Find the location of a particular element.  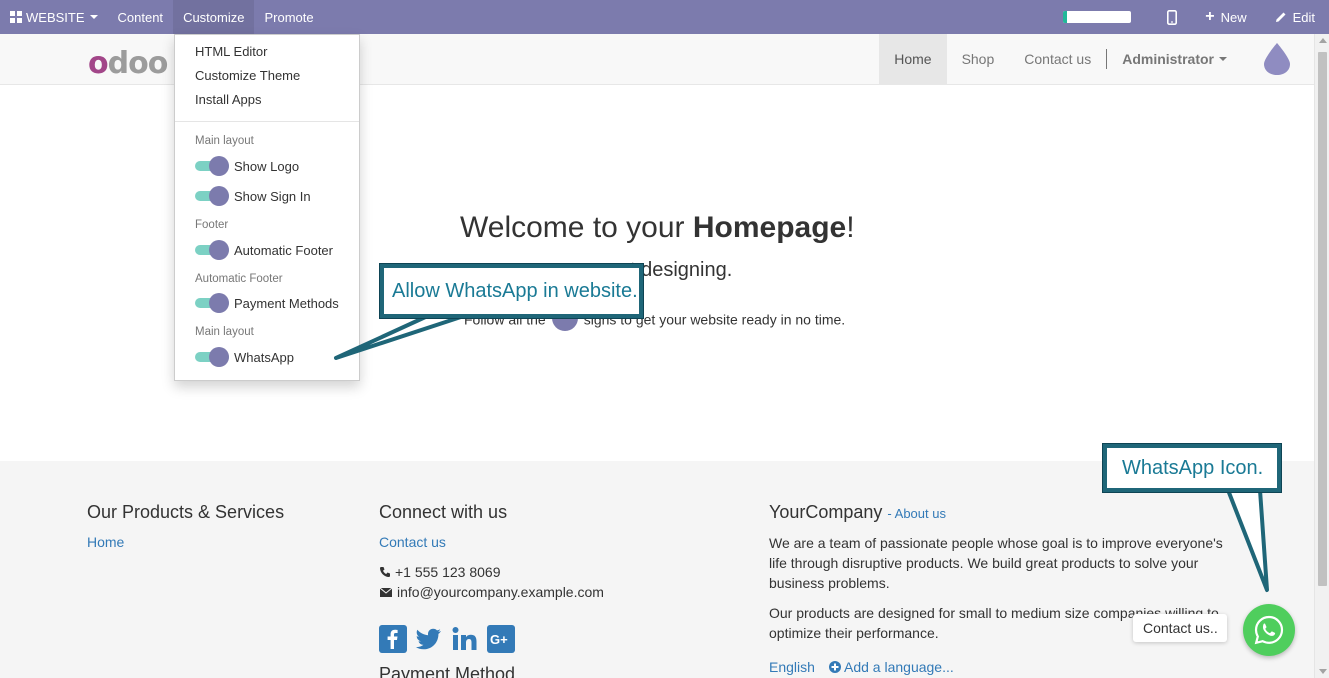

section-header-footer: Footer is located at coordinates (212, 225).